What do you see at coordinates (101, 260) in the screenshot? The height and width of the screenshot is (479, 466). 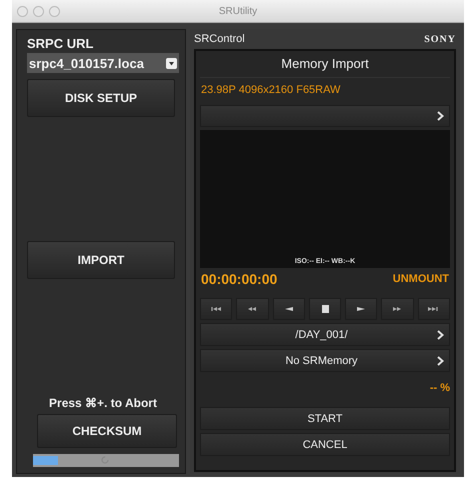 I see `action-button: IMPORT` at bounding box center [101, 260].